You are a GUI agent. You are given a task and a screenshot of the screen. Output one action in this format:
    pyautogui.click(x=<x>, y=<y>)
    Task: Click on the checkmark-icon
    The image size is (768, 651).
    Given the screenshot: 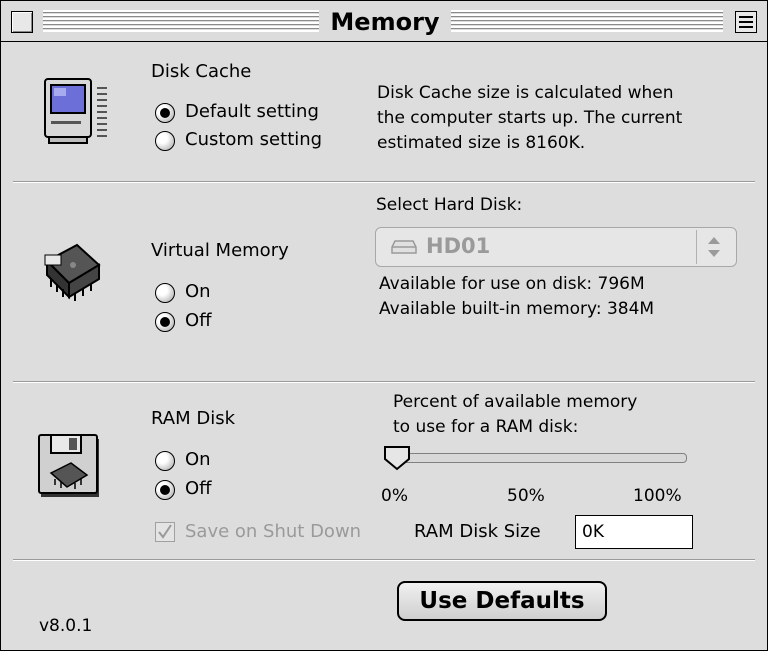 What is the action you would take?
    pyautogui.click(x=165, y=531)
    